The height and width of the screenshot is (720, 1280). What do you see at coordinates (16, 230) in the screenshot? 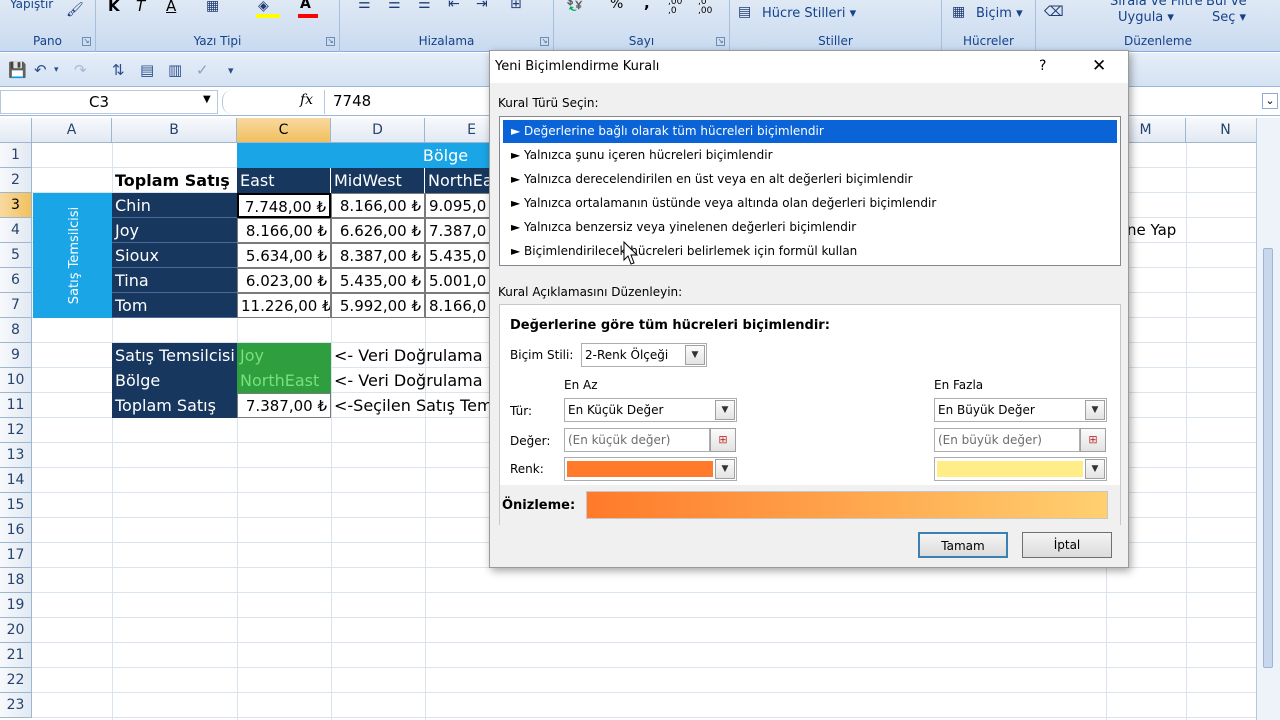
I see `row-header: 4` at bounding box center [16, 230].